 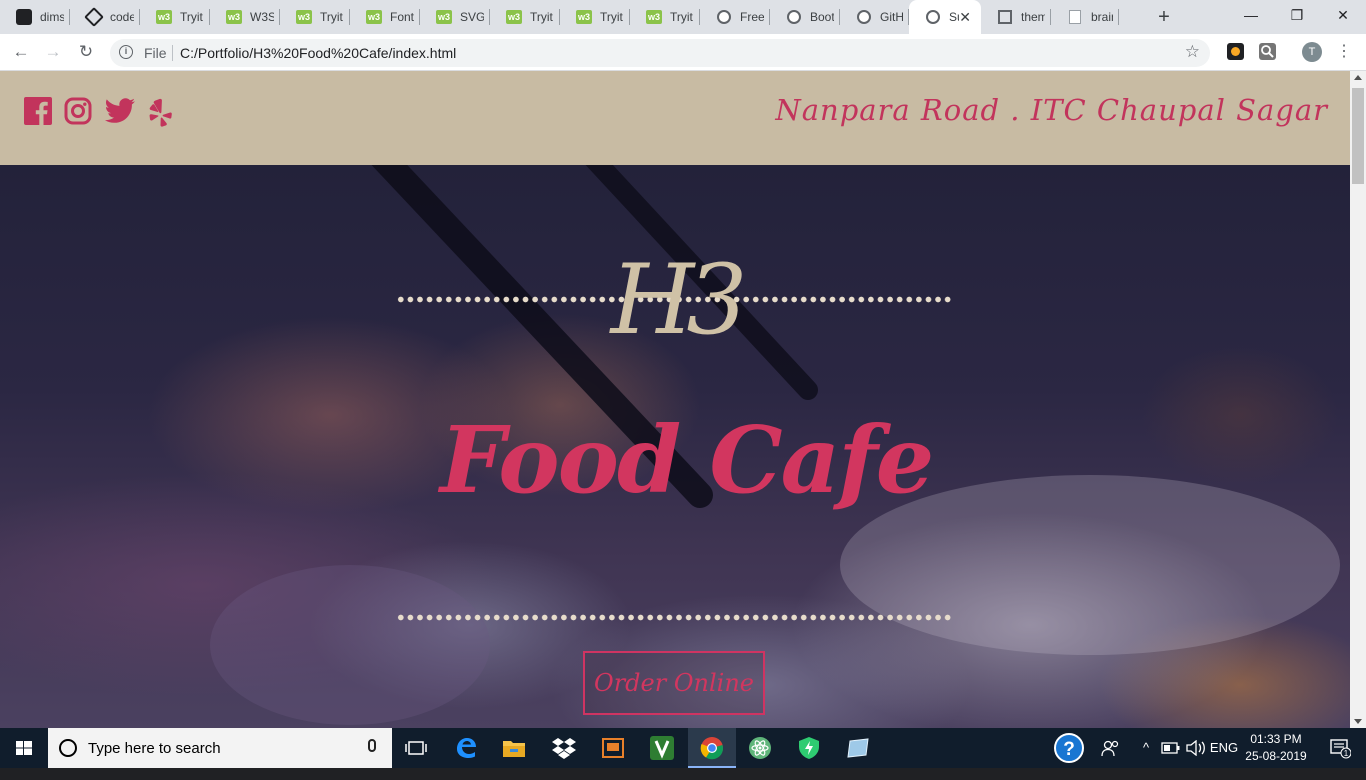 I want to click on dropbox-icon, so click(x=564, y=748).